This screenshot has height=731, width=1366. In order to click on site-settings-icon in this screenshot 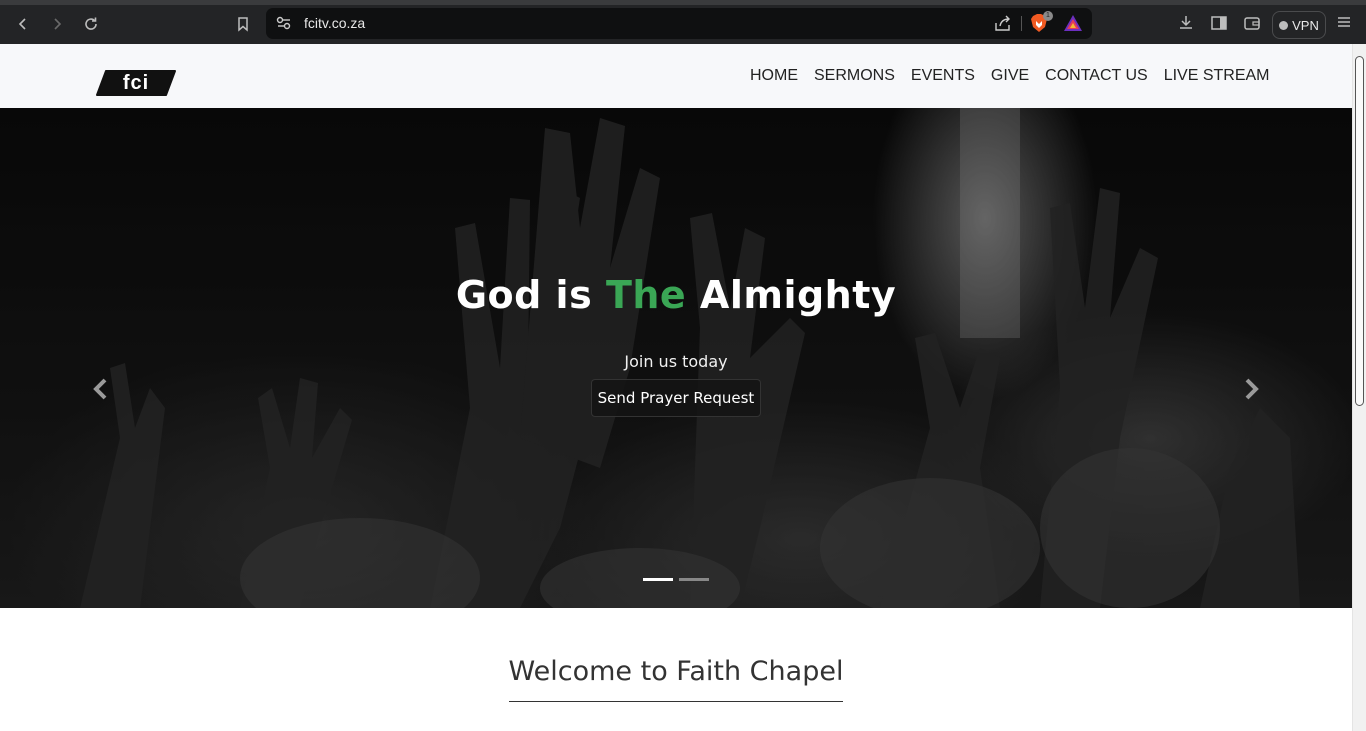, I will do `click(284, 23)`.